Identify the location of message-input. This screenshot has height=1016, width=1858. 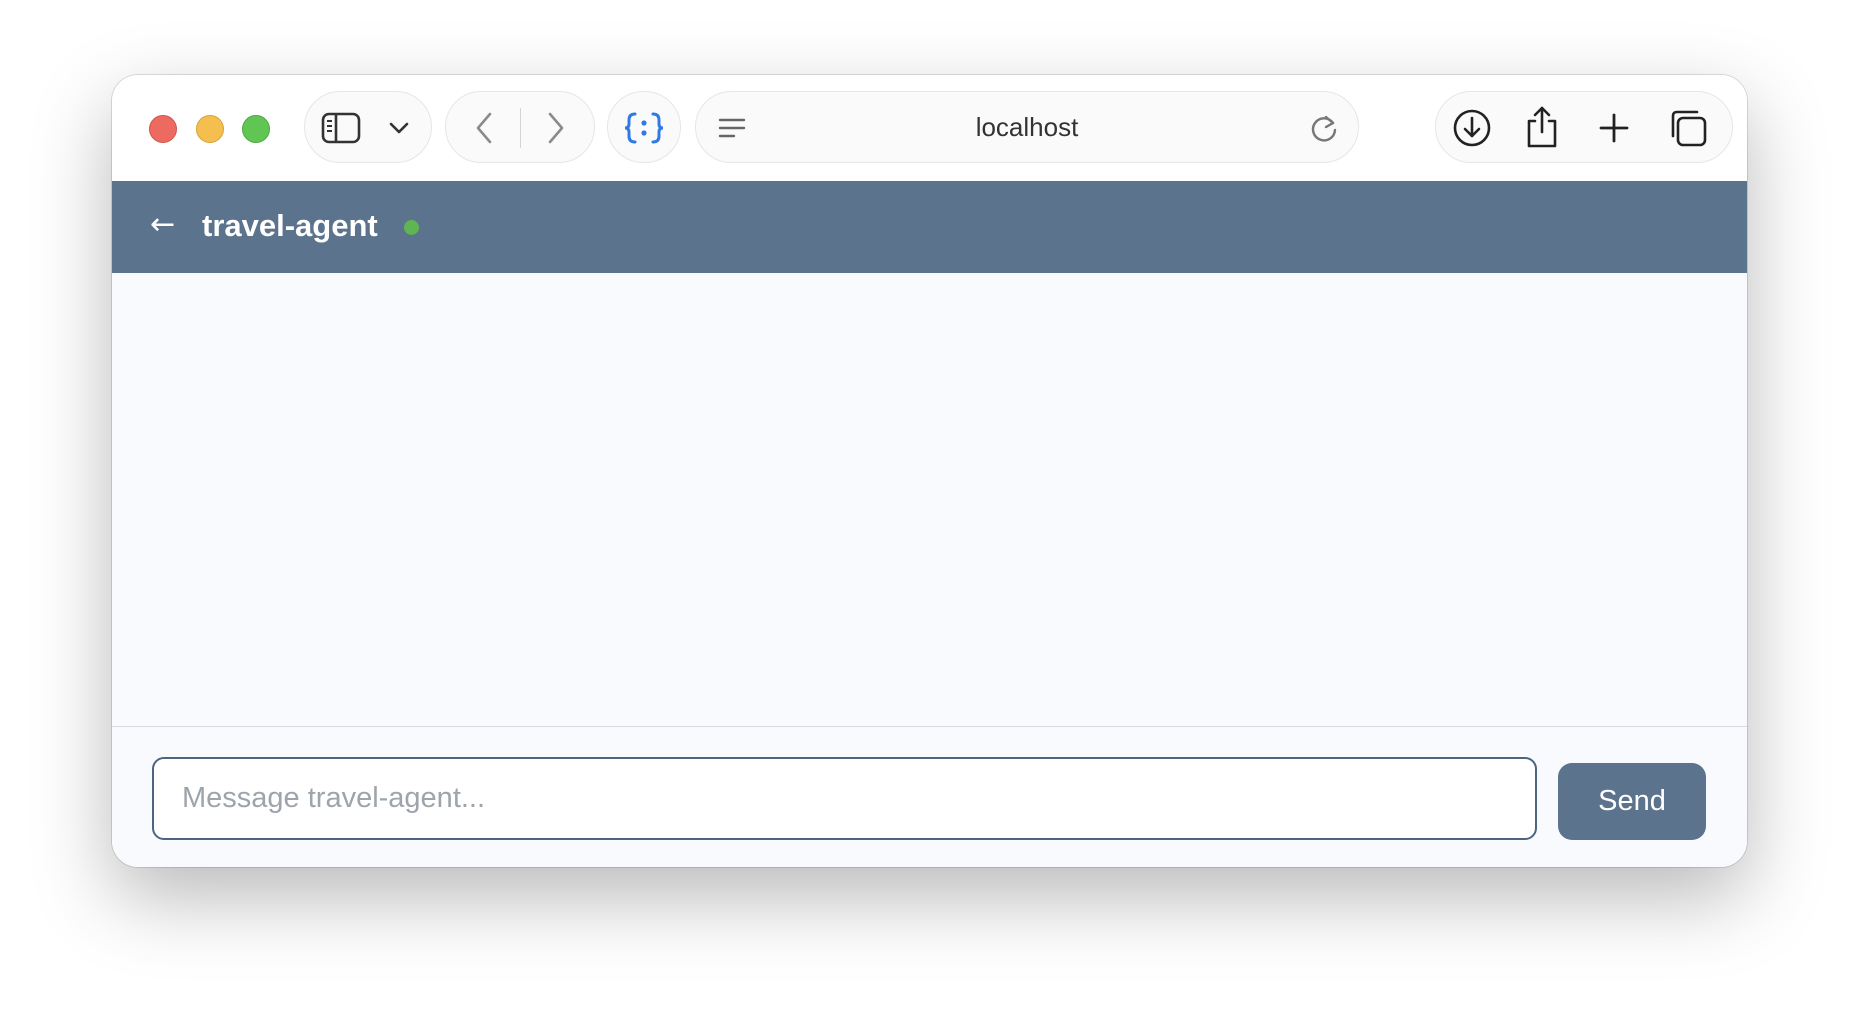
(844, 798).